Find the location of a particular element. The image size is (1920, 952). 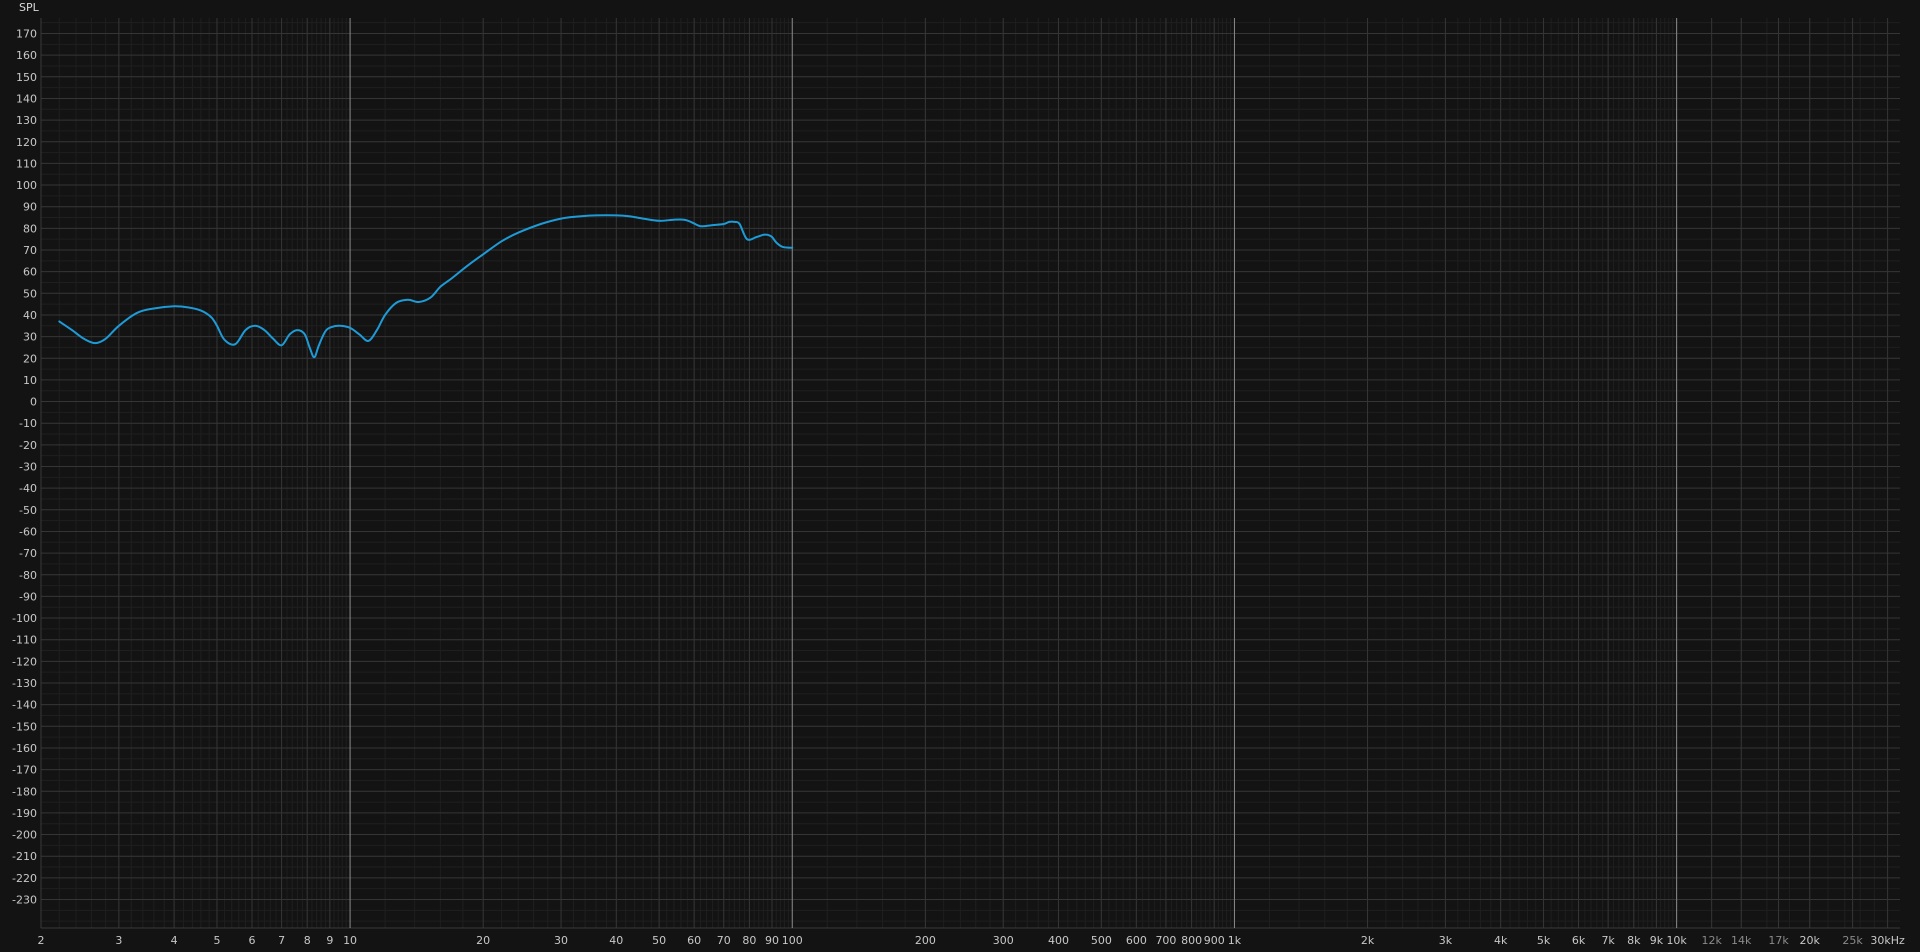

y-tick-label: -220 is located at coordinates (24, 878).